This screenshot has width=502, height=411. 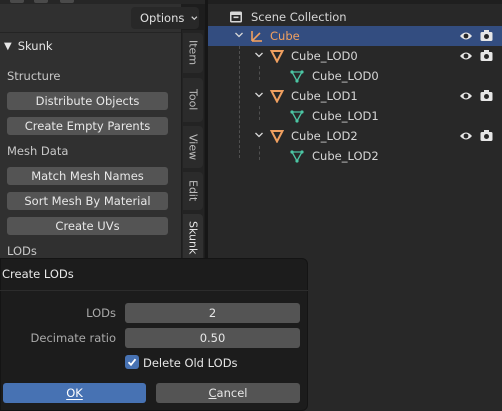 I want to click on header-strip, so click(x=102, y=2).